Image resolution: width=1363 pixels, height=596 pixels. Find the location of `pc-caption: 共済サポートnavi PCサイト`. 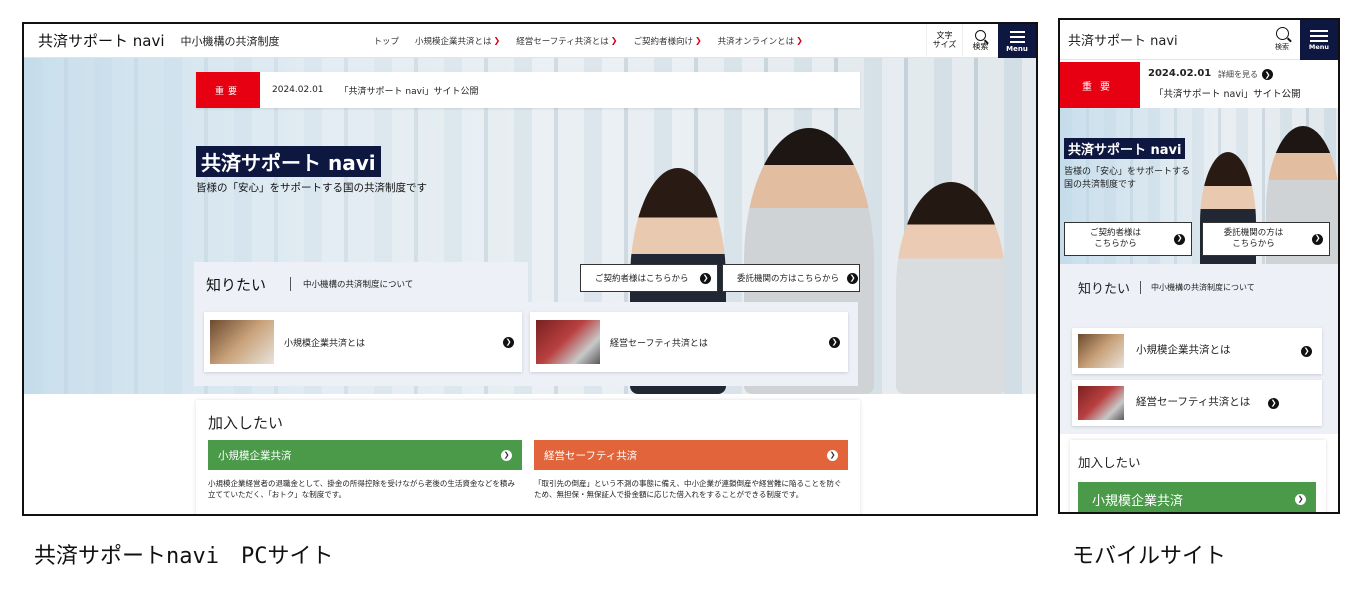

pc-caption: 共済サポートnavi PCサイト is located at coordinates (184, 556).